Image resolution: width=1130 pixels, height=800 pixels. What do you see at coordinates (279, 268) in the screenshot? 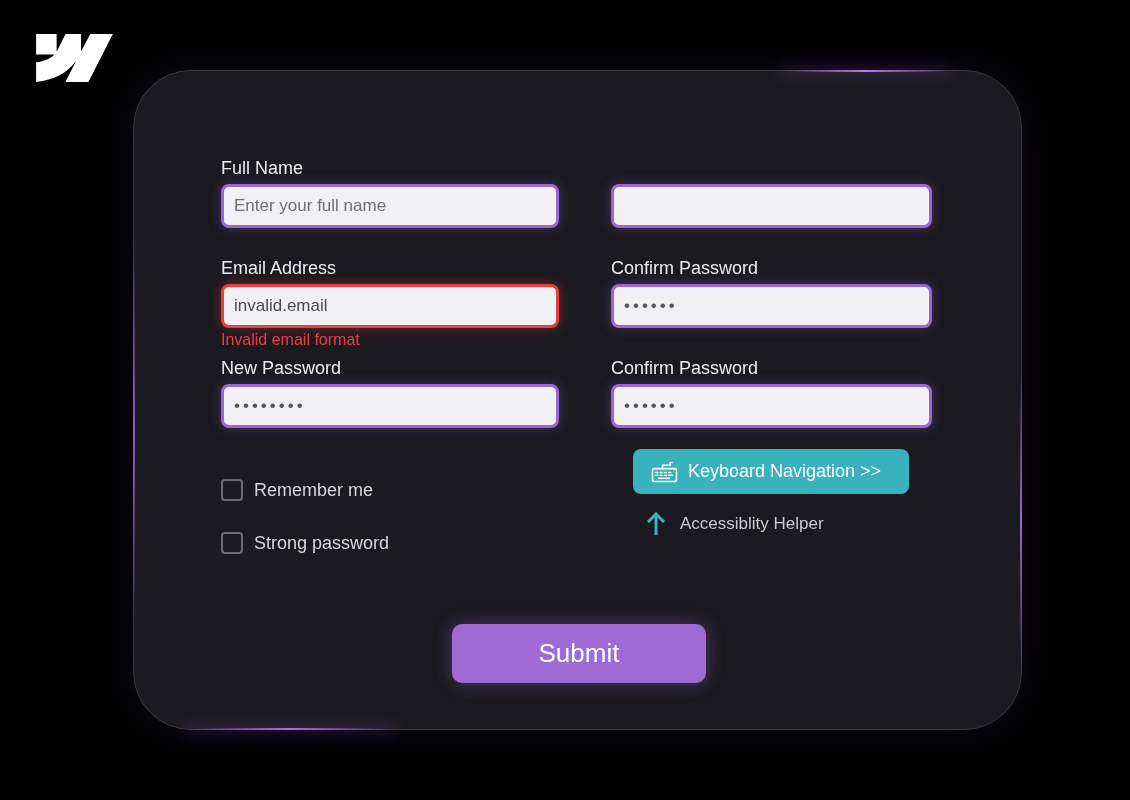
I see `field-label: Email Address` at bounding box center [279, 268].